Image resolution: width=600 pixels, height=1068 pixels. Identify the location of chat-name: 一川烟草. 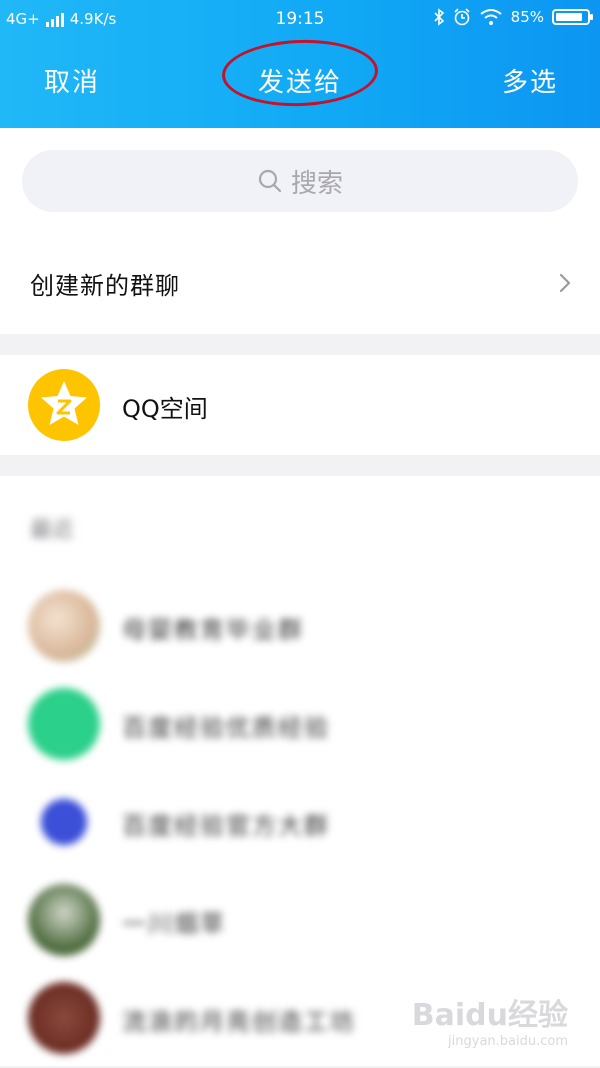
(174, 924).